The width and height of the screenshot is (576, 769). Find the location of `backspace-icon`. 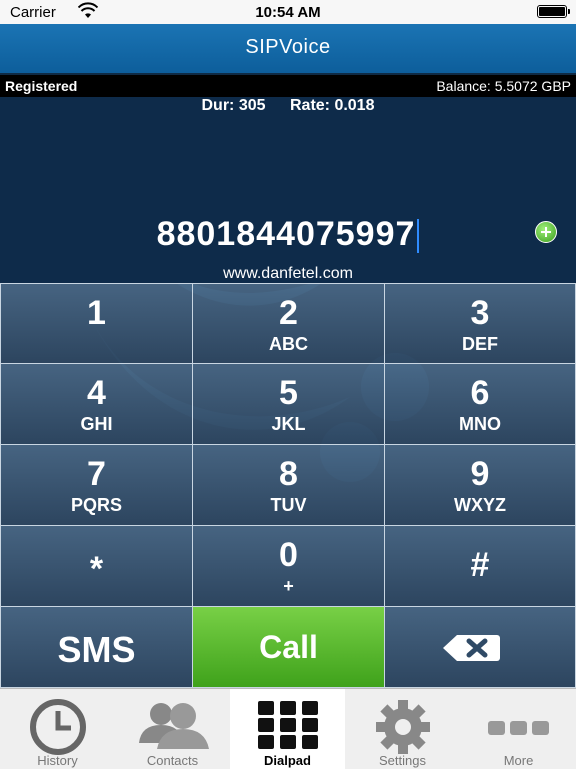

backspace-icon is located at coordinates (471, 648).